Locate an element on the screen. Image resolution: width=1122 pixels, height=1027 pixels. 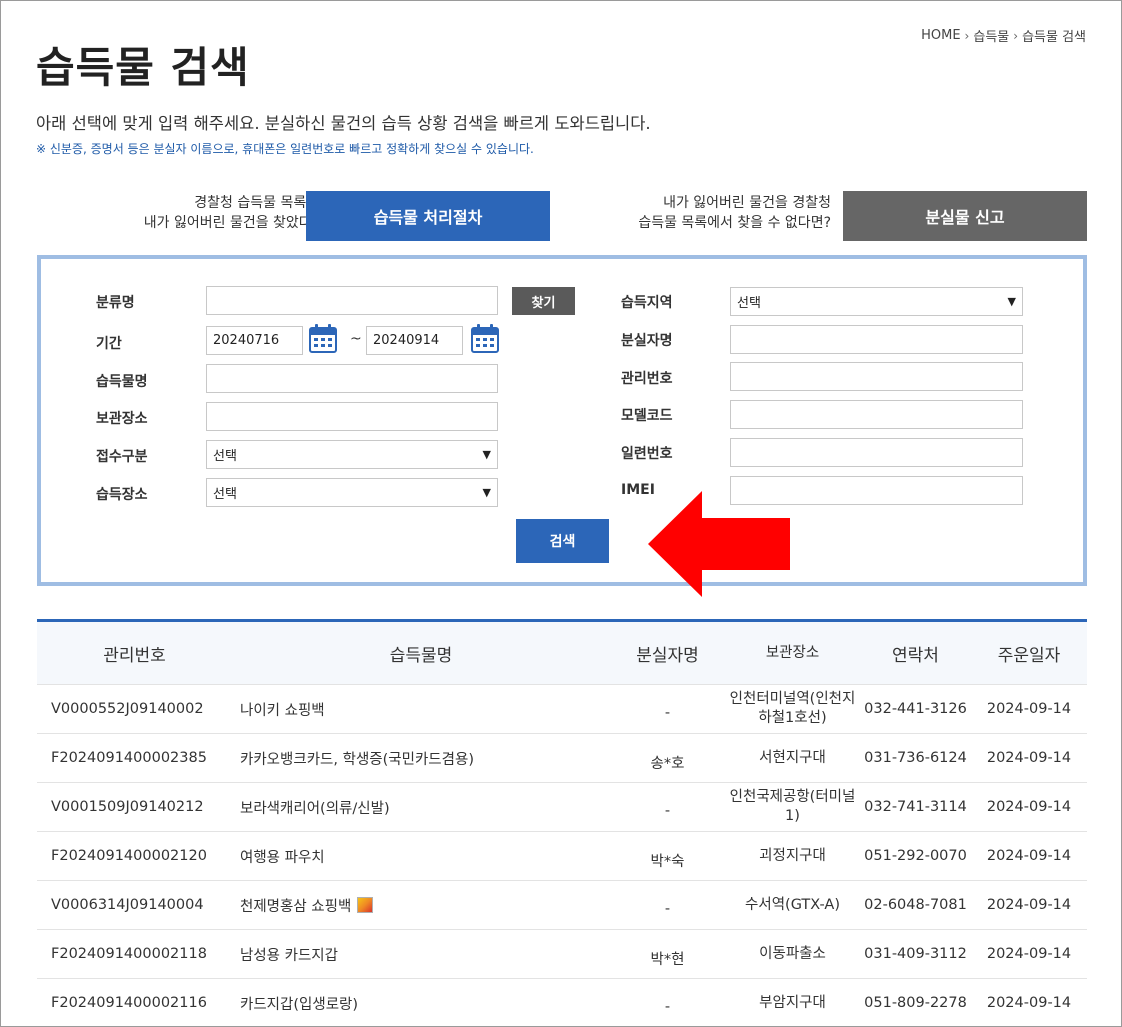
cell-storage: 이동파출소 is located at coordinates (792, 953).